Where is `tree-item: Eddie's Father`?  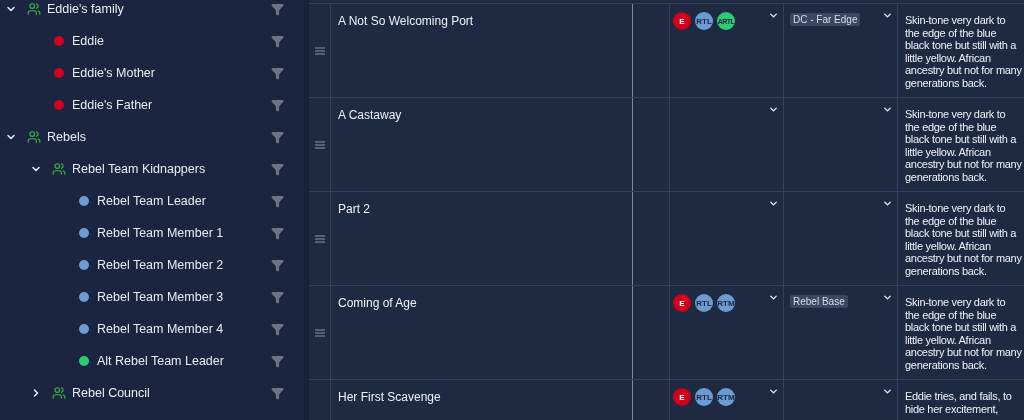
tree-item: Eddie's Father is located at coordinates (171, 105).